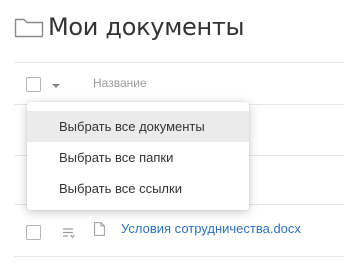 Image resolution: width=344 pixels, height=270 pixels. I want to click on menu-item-select-all-links: Выбрать все ссылки, so click(138, 188).